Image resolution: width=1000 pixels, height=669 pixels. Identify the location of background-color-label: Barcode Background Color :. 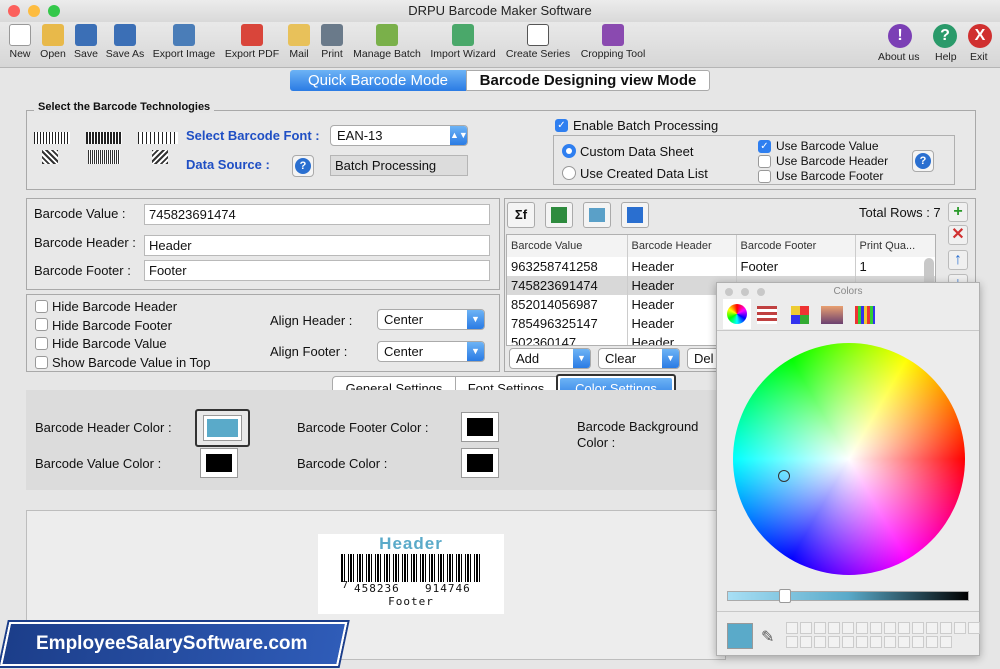
(638, 434).